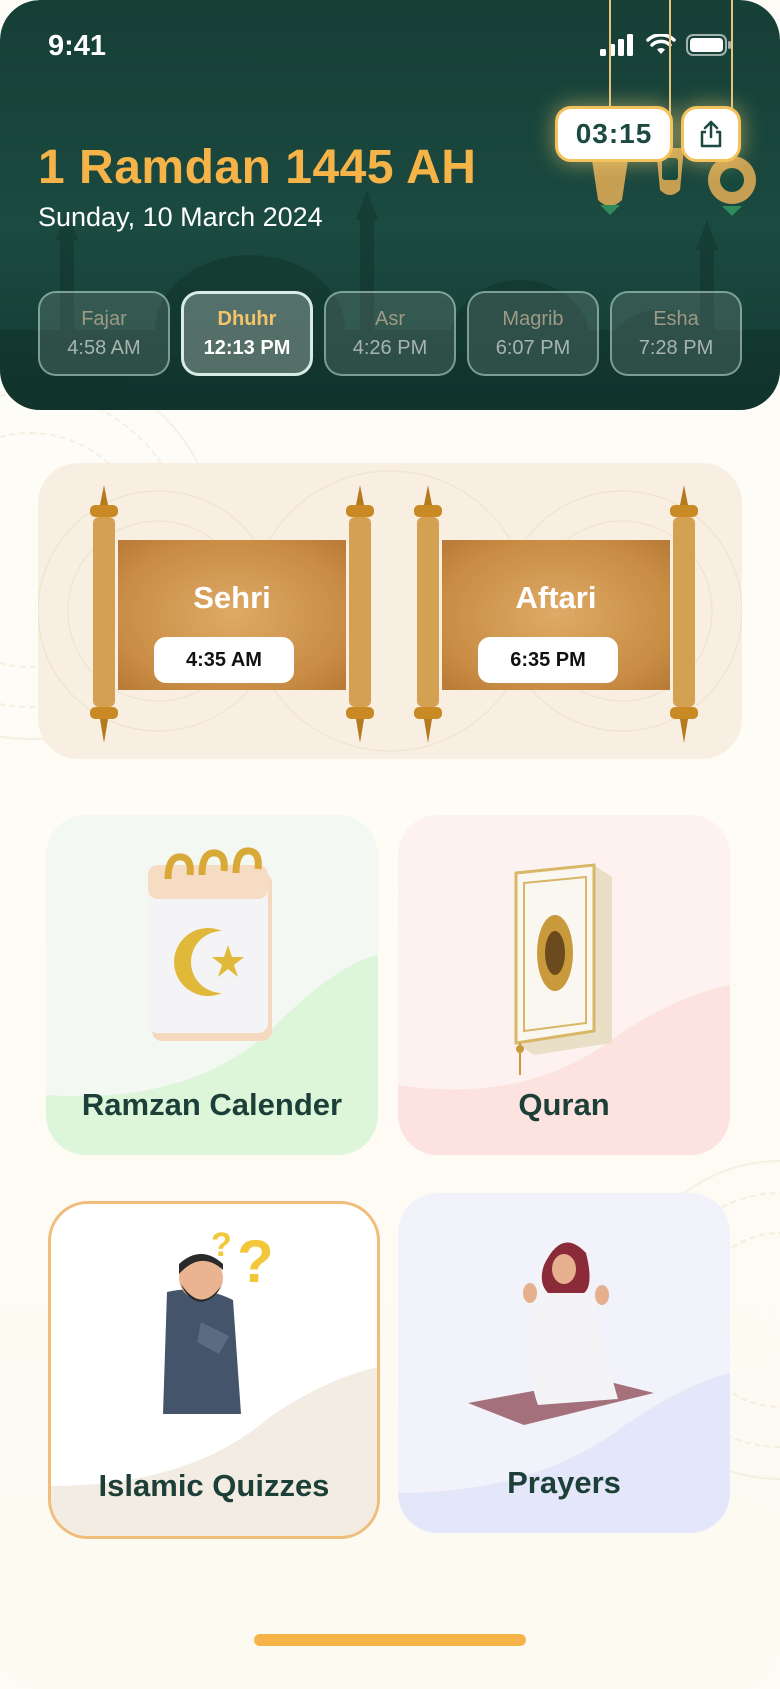 Image resolution: width=780 pixels, height=1689 pixels. I want to click on aftari-scroll: Aftari 6:35 PM, so click(556, 614).